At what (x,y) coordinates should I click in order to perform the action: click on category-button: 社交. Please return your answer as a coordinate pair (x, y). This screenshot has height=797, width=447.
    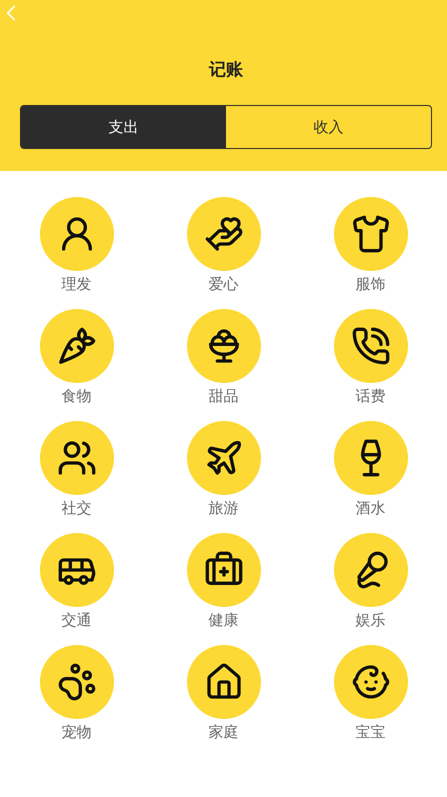
    Looking at the image, I should click on (76, 469).